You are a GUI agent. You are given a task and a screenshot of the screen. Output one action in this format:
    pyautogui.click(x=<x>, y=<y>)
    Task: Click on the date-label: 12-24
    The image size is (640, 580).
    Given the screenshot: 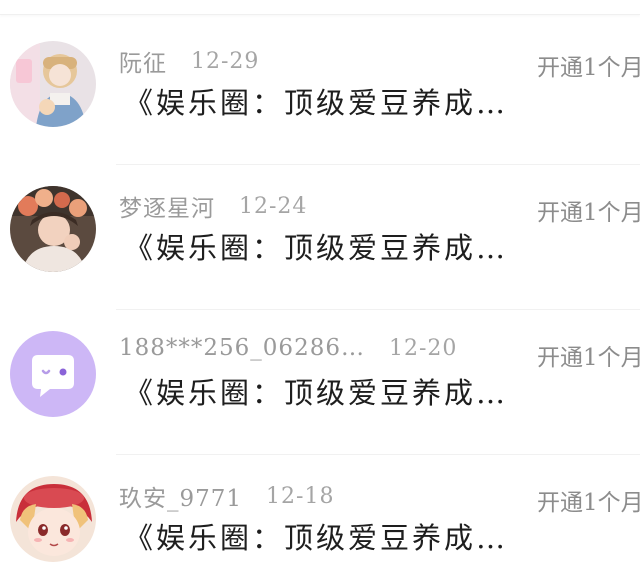 What is the action you would take?
    pyautogui.click(x=273, y=206)
    